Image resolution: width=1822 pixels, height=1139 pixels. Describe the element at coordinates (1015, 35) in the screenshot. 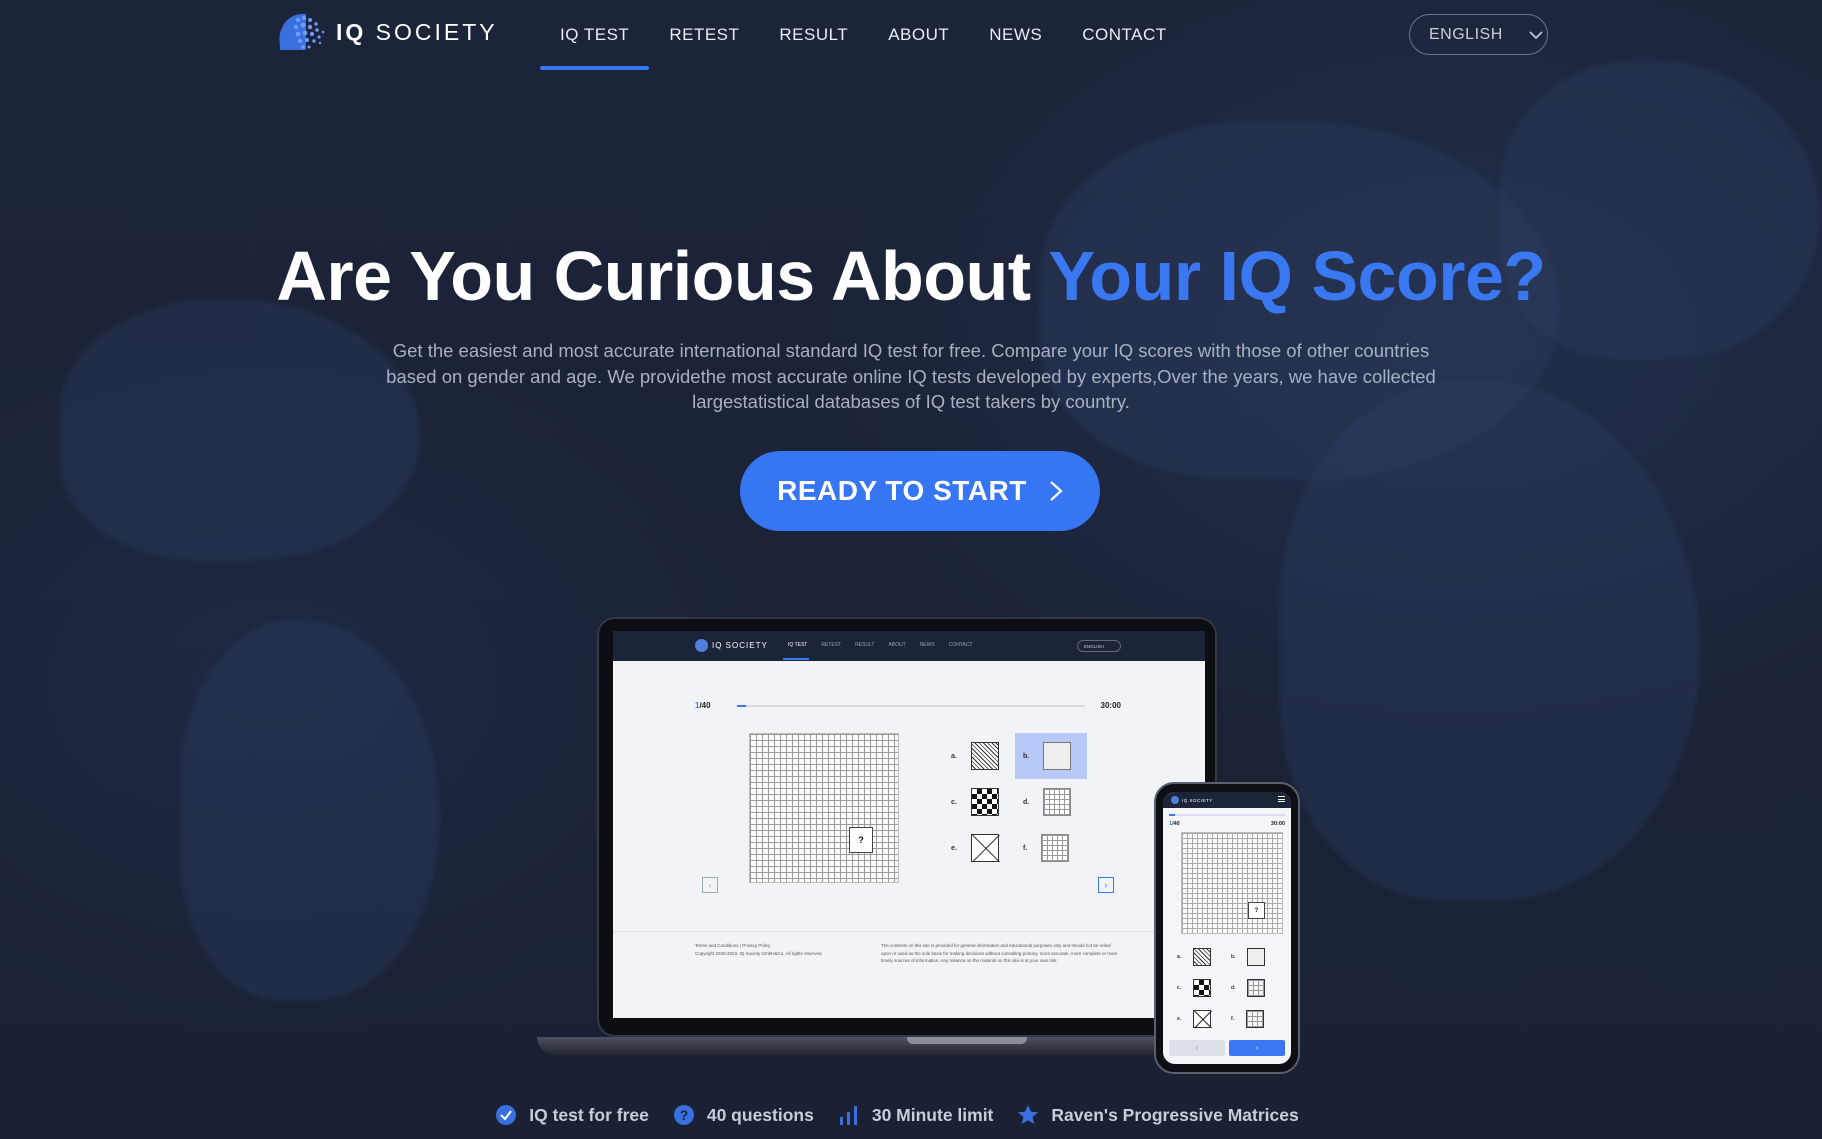

I see `nav-item-news: NEWS` at that location.